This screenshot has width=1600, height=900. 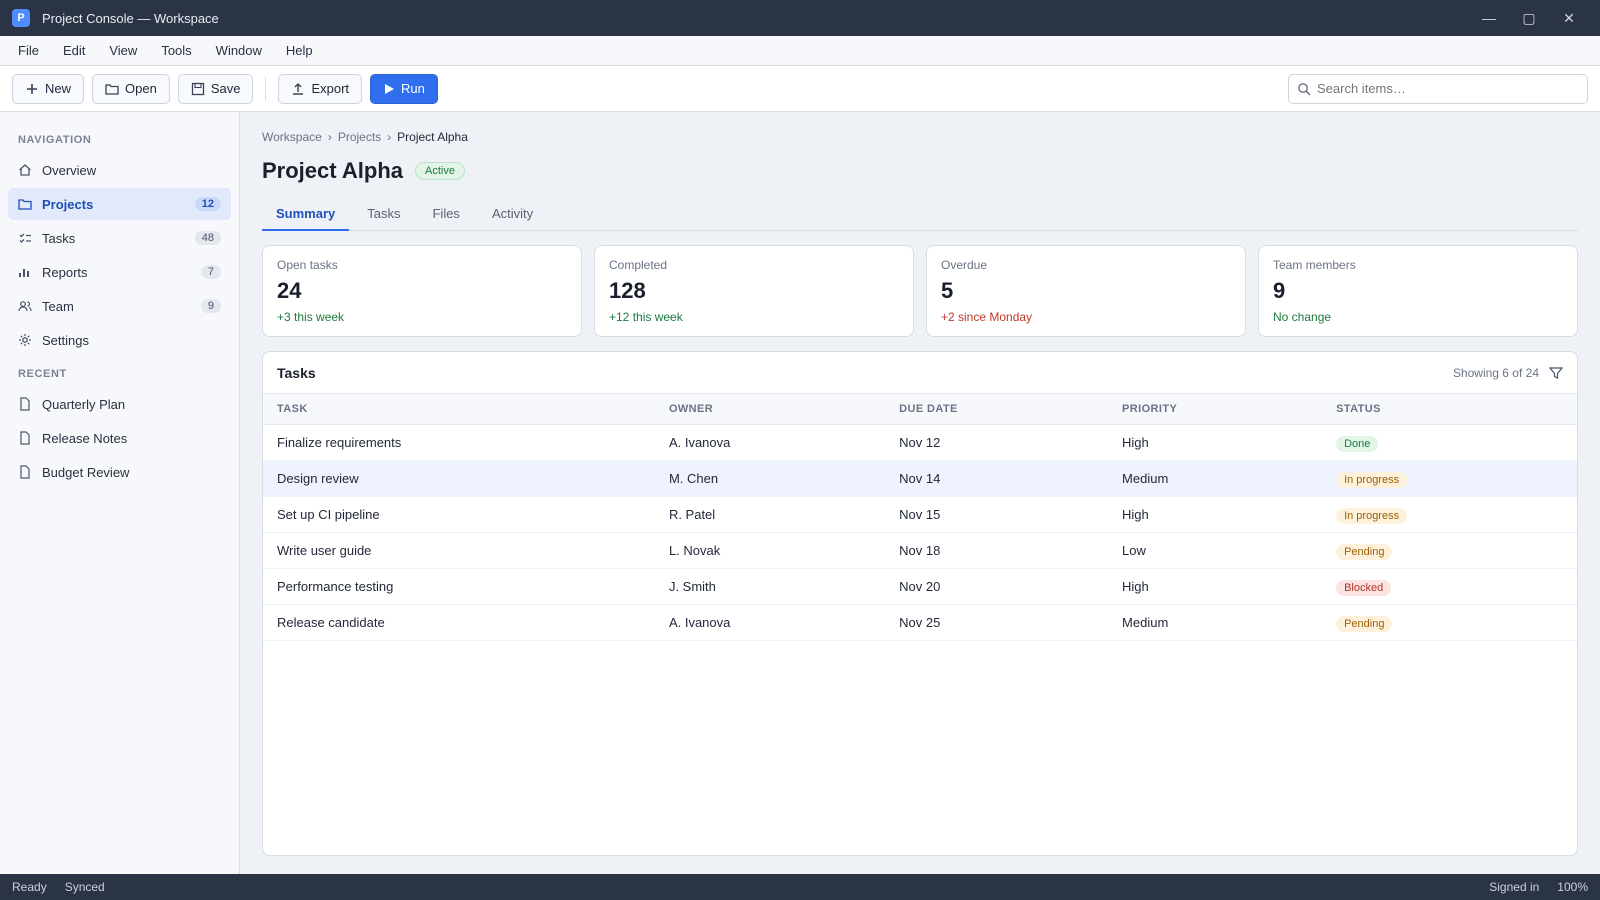 I want to click on table-cell: Nov 20, so click(x=997, y=586).